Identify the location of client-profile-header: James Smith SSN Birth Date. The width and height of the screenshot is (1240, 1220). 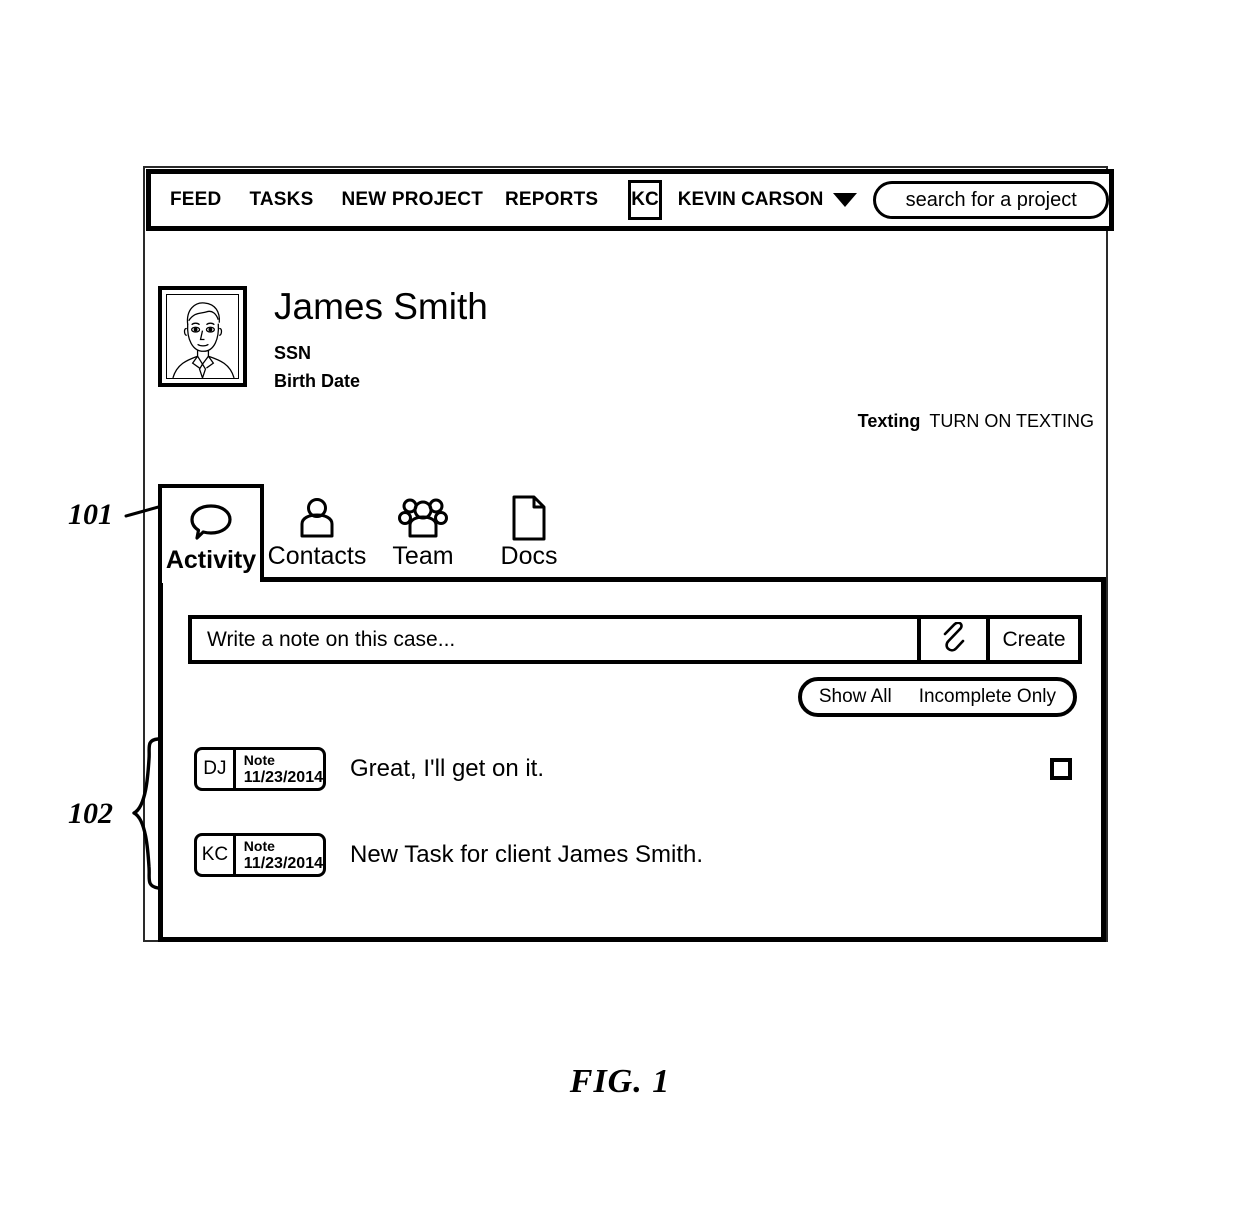
(323, 340).